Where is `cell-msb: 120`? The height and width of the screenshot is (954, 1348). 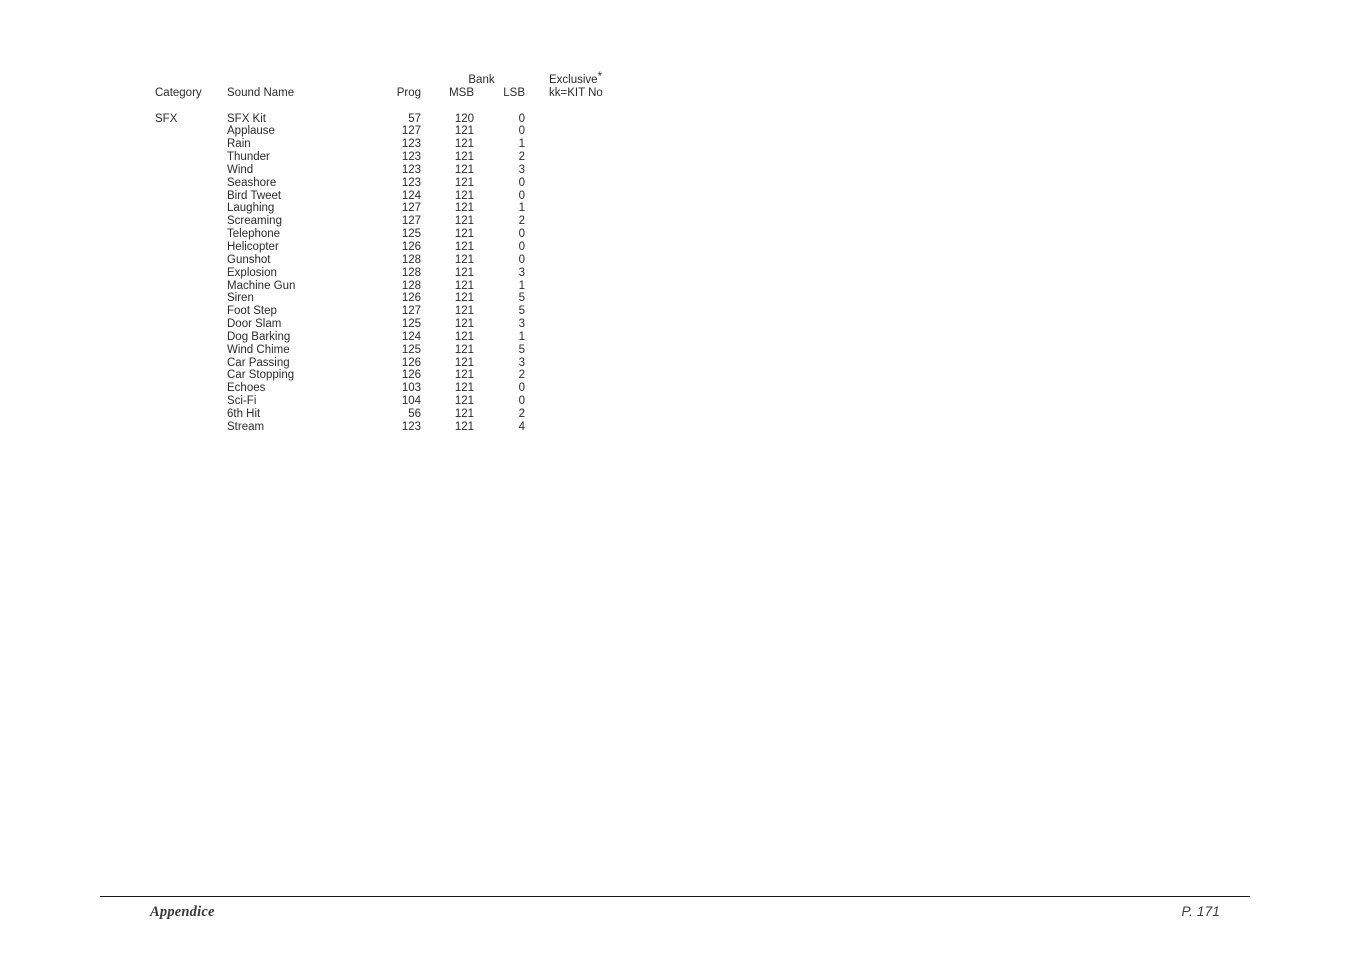
cell-msb: 120 is located at coordinates (464, 118).